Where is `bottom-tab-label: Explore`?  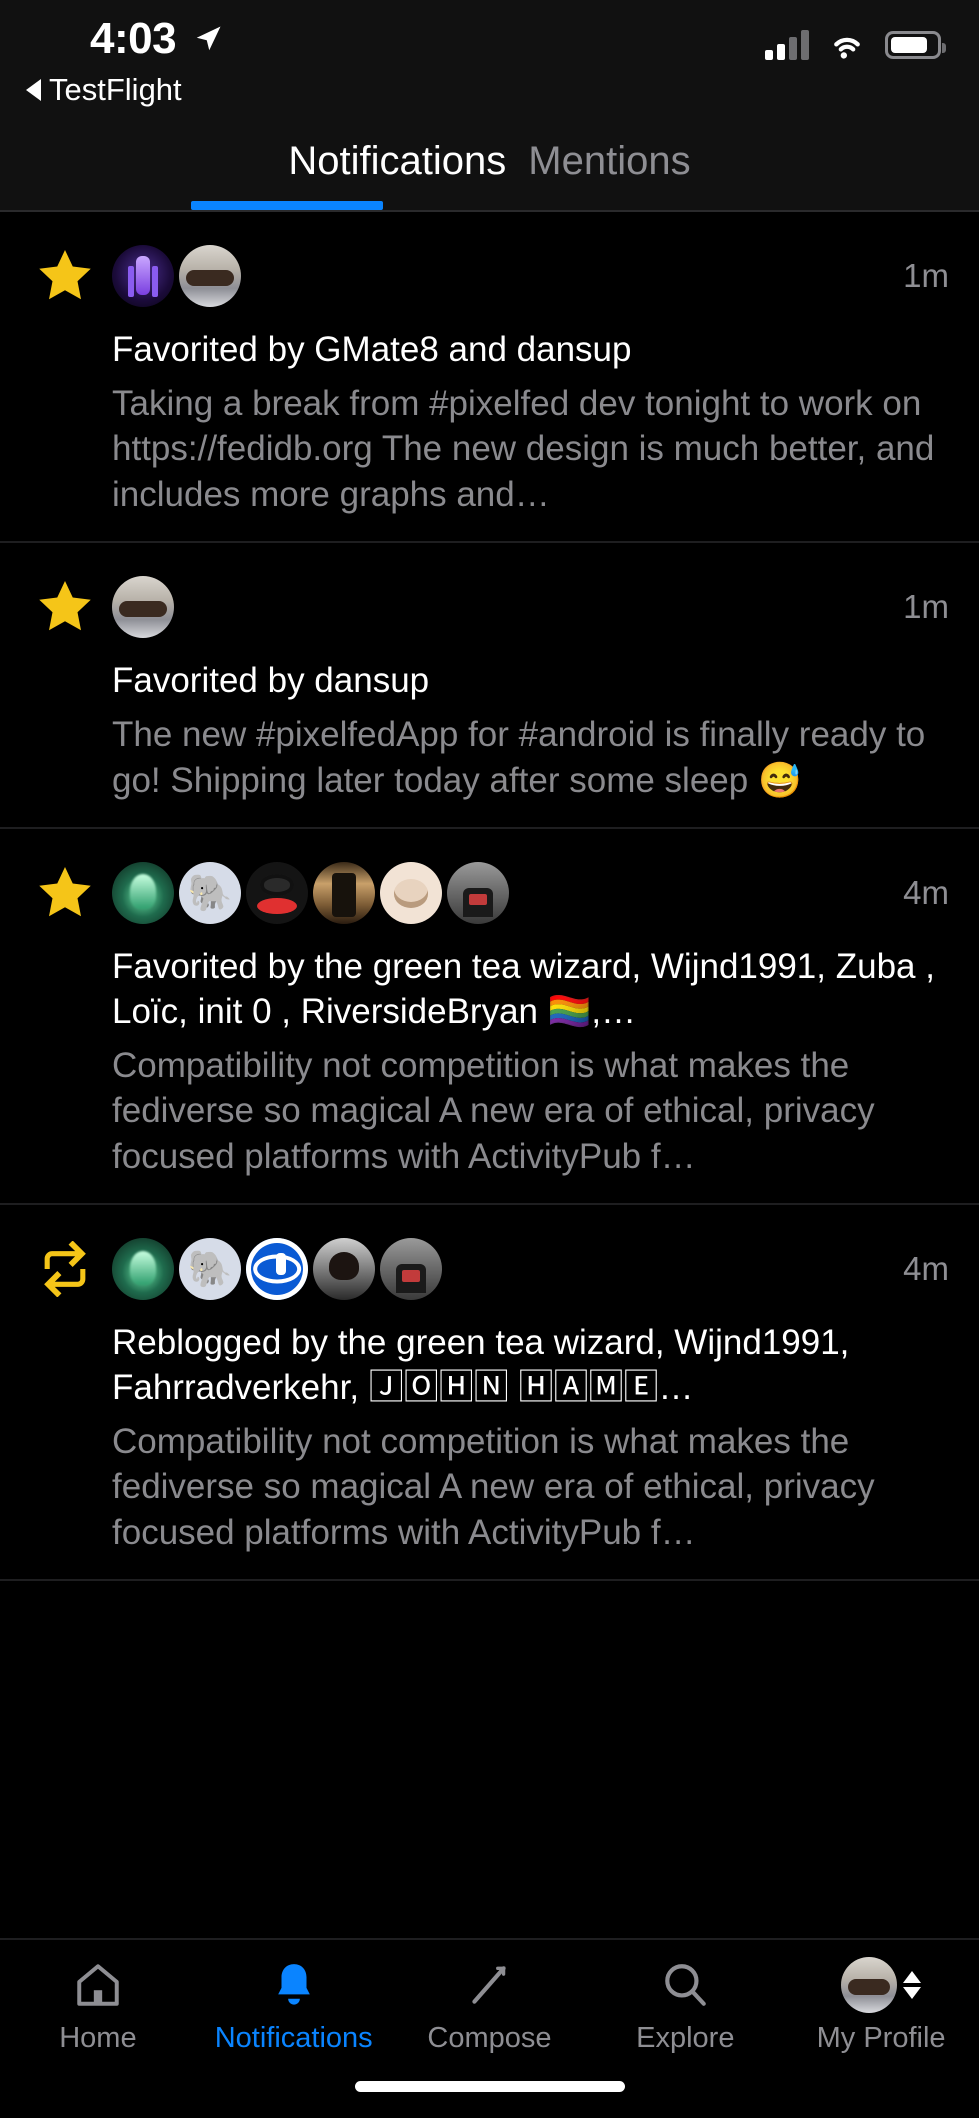 bottom-tab-label: Explore is located at coordinates (685, 2038).